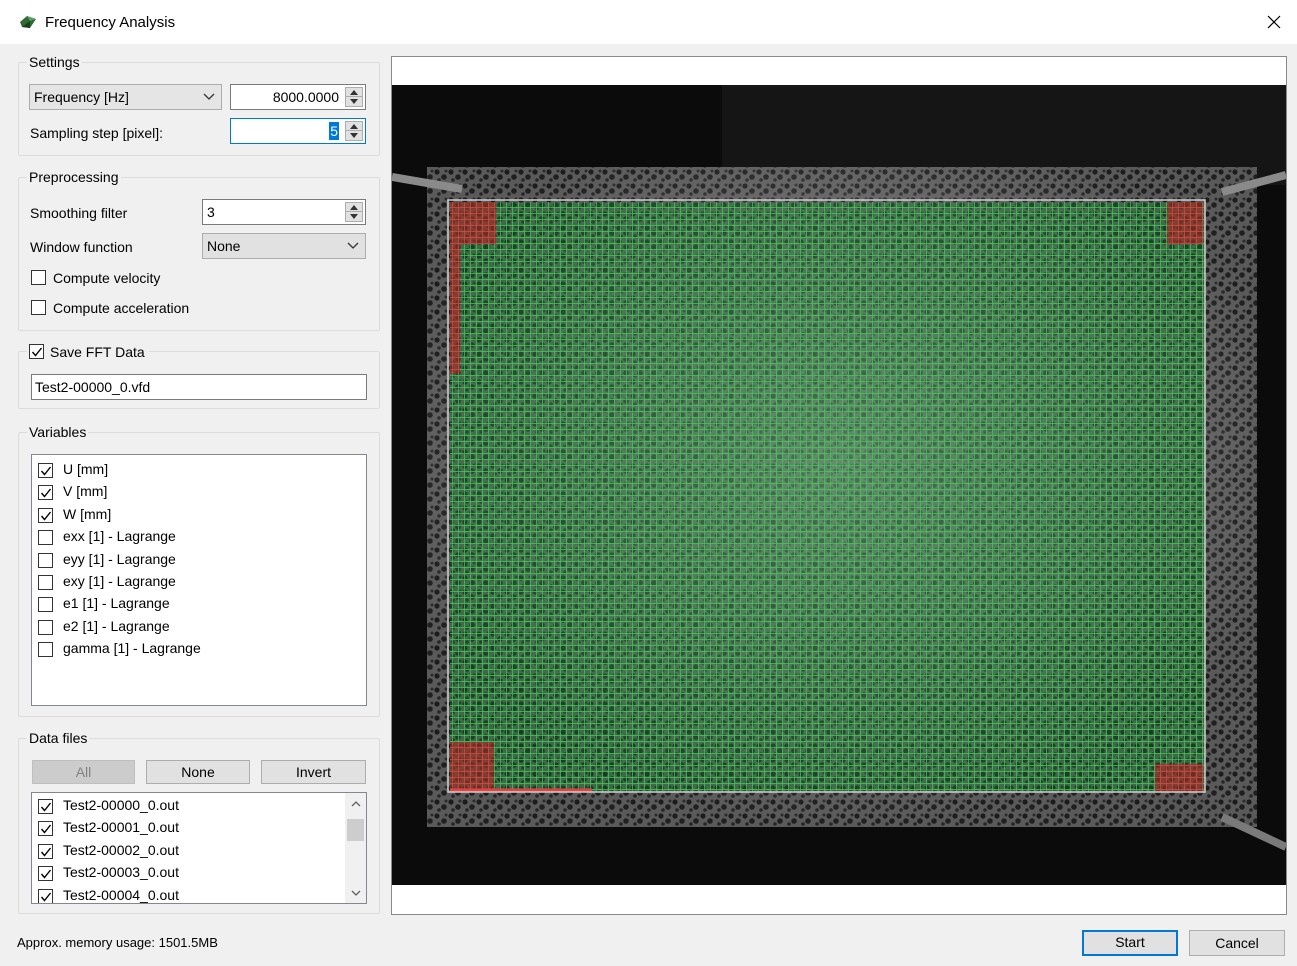 Image resolution: width=1297 pixels, height=966 pixels. I want to click on variable-label: e1 [1] - Lagrange, so click(116, 603).